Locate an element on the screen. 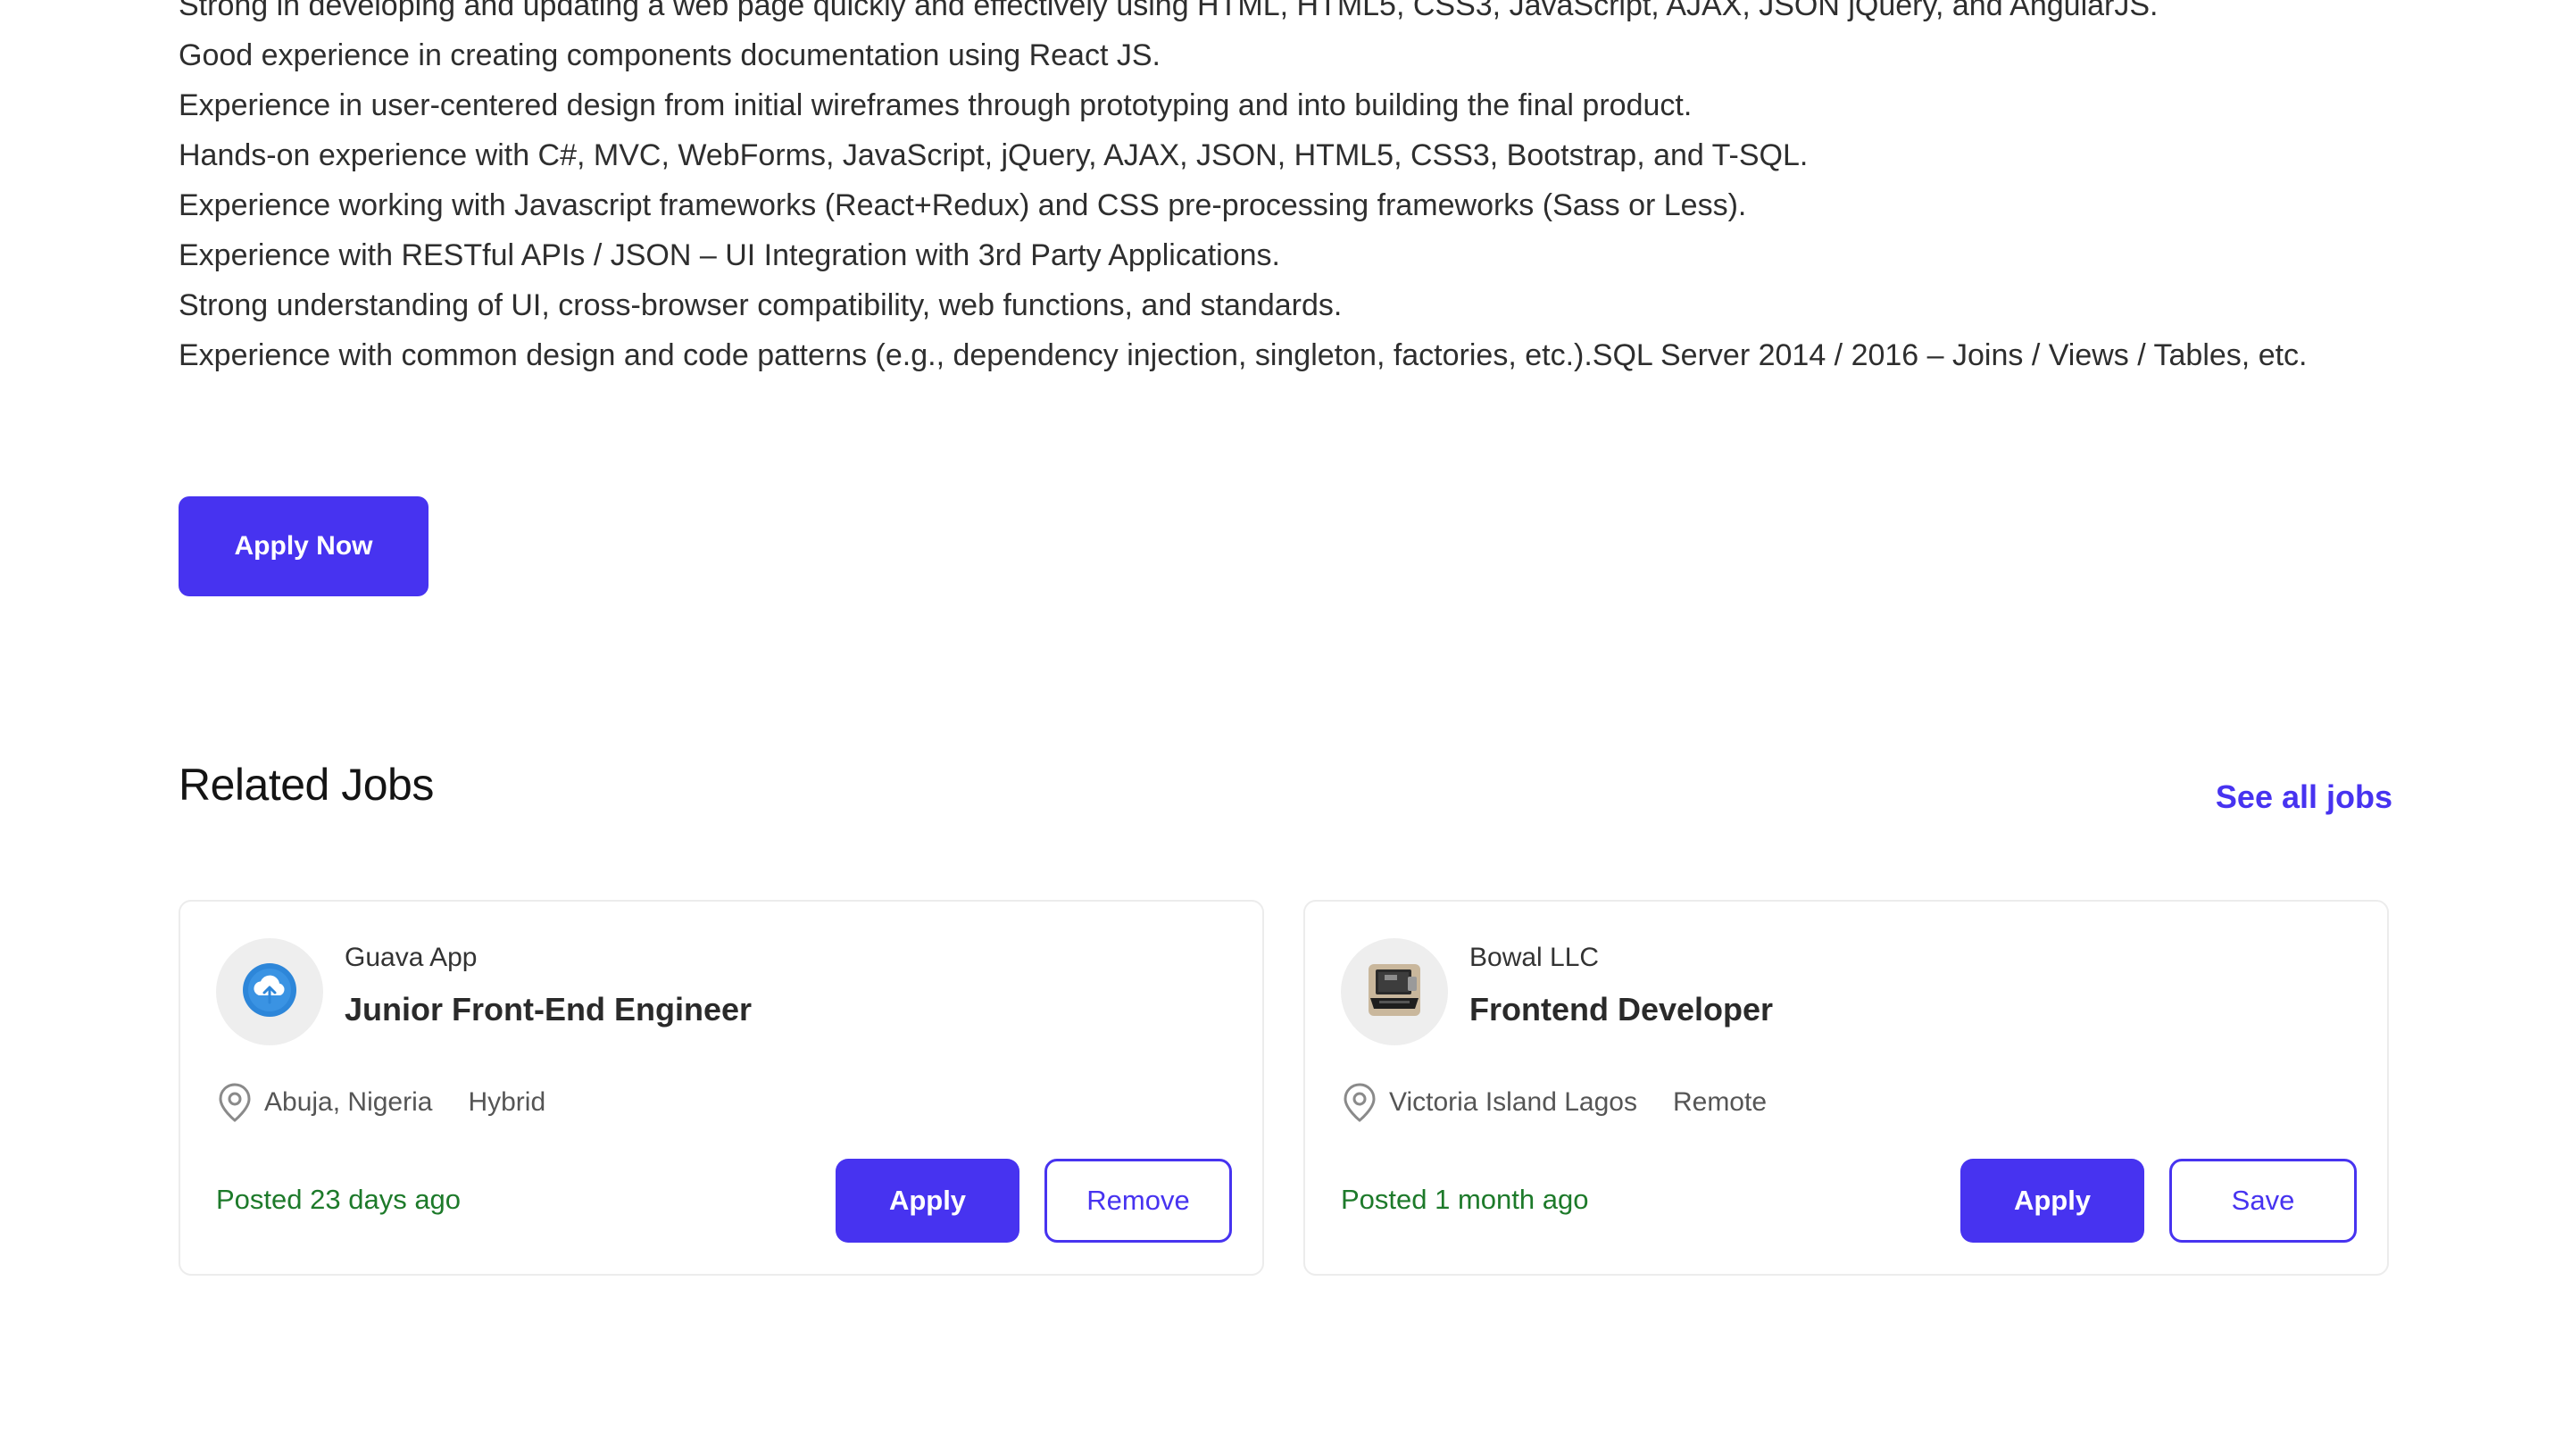 Image resolution: width=2571 pixels, height=1456 pixels. save-button: Save is located at coordinates (2263, 1201).